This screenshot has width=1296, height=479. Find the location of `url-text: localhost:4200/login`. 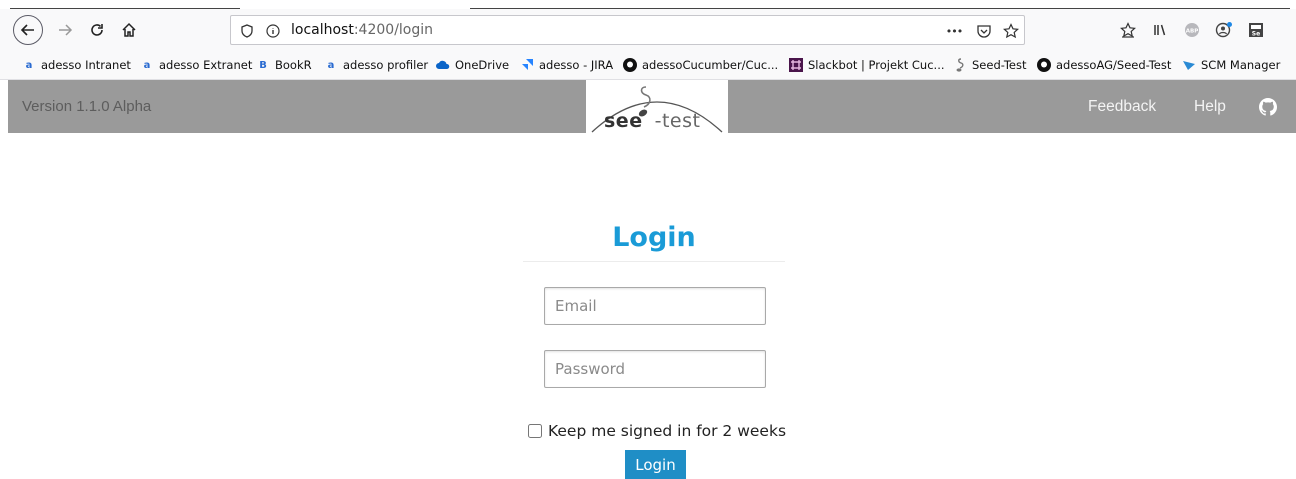

url-text: localhost:4200/login is located at coordinates (362, 30).